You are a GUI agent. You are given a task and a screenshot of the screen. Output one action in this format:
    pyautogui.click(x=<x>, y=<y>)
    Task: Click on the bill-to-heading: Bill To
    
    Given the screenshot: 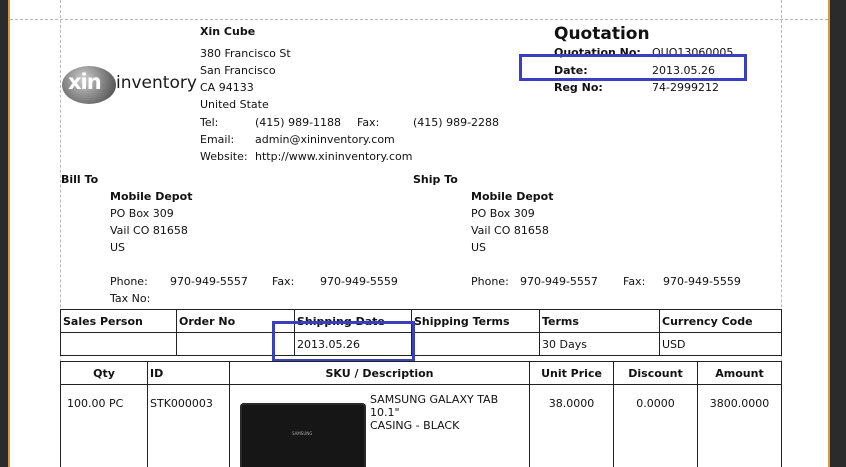 What is the action you would take?
    pyautogui.click(x=80, y=179)
    